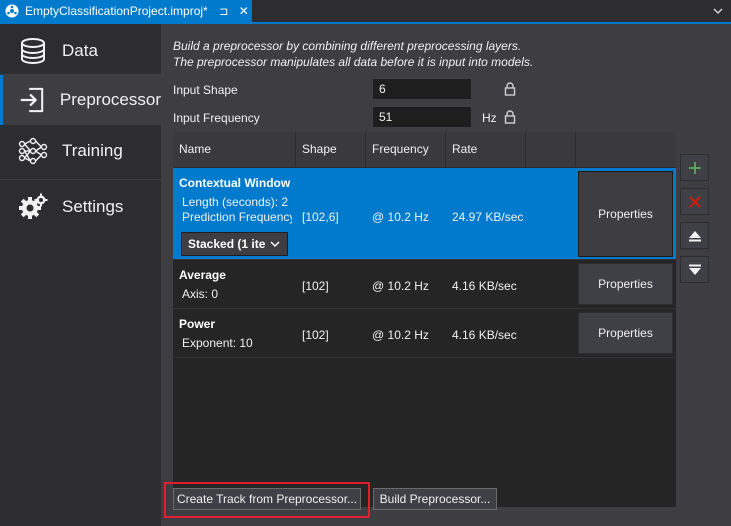  Describe the element at coordinates (116, 11) in the screenshot. I see `document-tab-title: EmptyClassificationProject.improj*` at that location.